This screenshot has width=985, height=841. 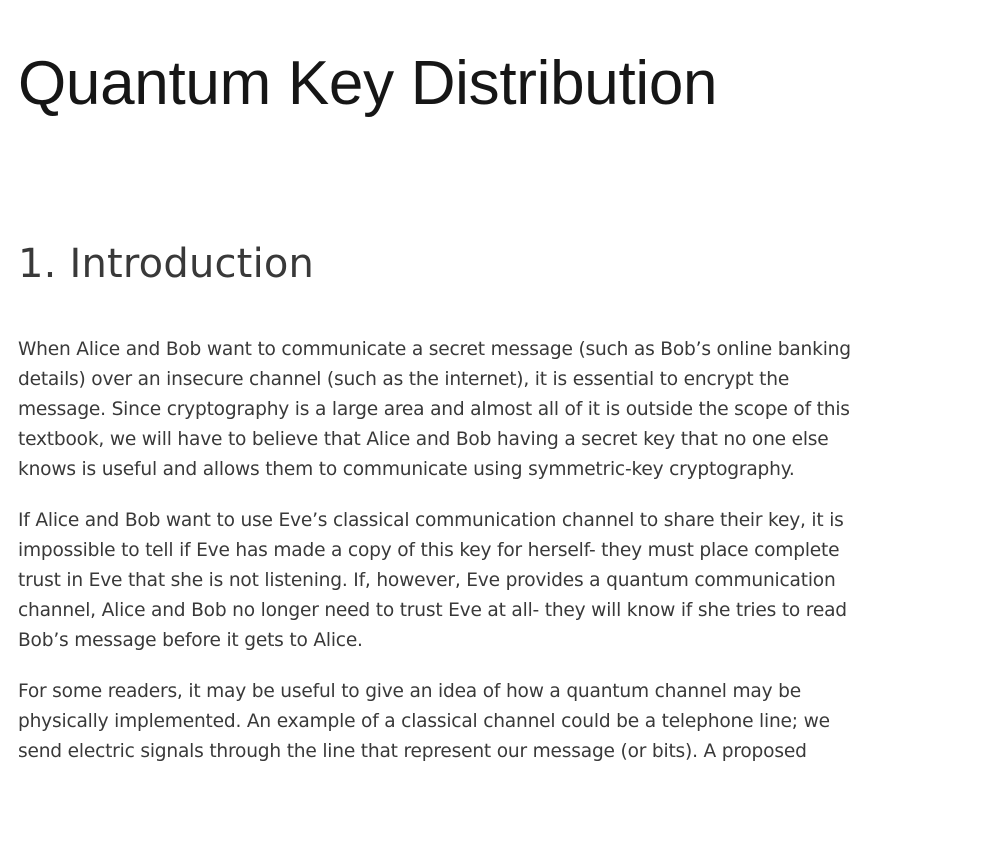 What do you see at coordinates (166, 264) in the screenshot?
I see `section-heading-introduction: 1. Introduction` at bounding box center [166, 264].